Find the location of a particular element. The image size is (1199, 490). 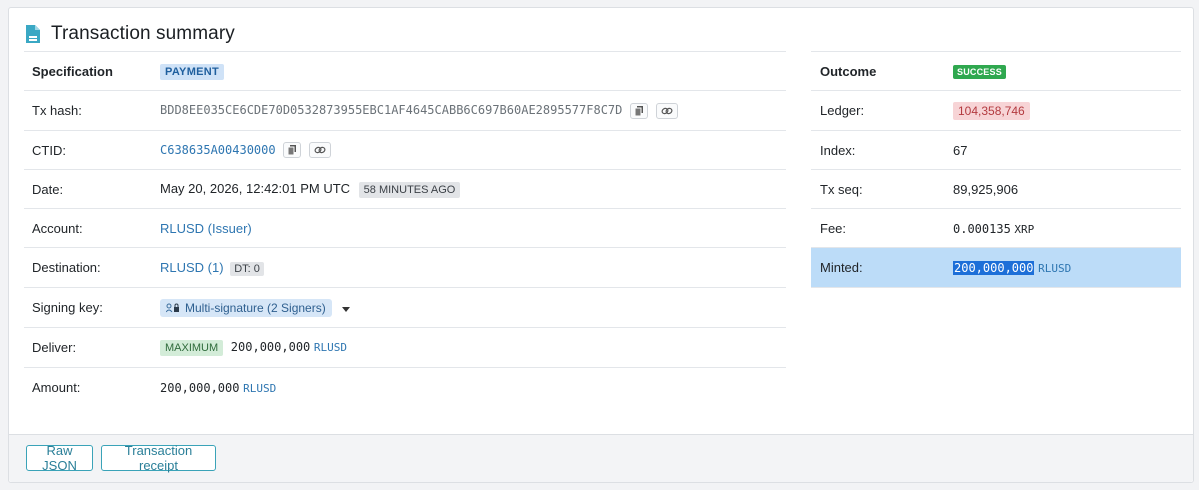

payment-badge: PAYMENT is located at coordinates (192, 71).